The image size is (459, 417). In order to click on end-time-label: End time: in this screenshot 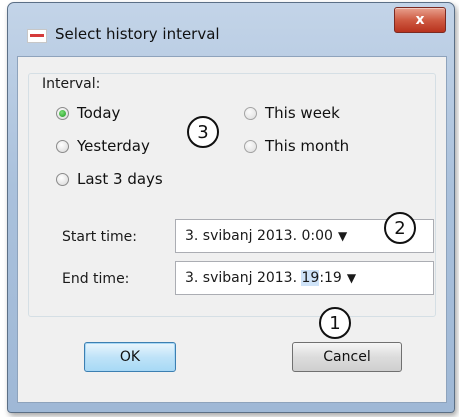, I will do `click(96, 279)`.